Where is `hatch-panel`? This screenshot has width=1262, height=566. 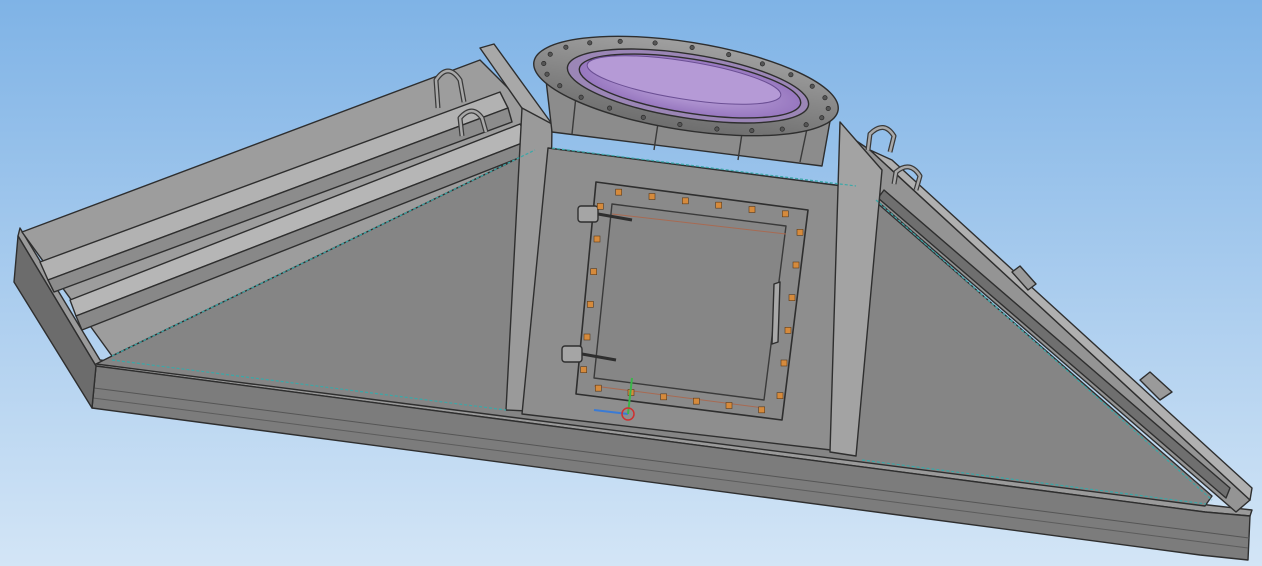
hatch-panel is located at coordinates (690, 302).